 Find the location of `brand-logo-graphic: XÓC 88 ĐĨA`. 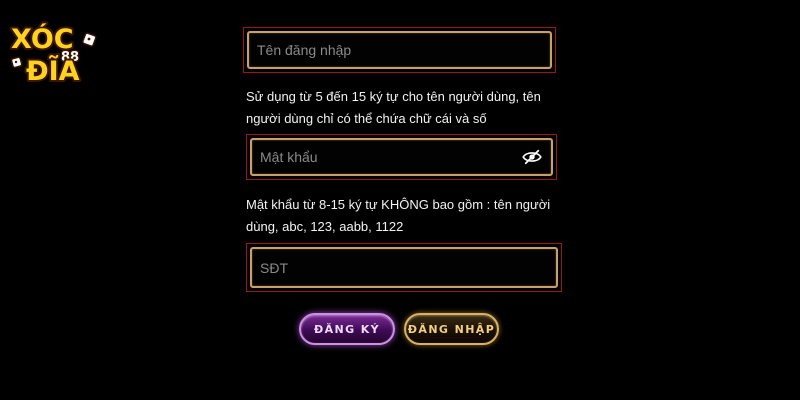

brand-logo-graphic: XÓC 88 ĐĨA is located at coordinates (53, 55).